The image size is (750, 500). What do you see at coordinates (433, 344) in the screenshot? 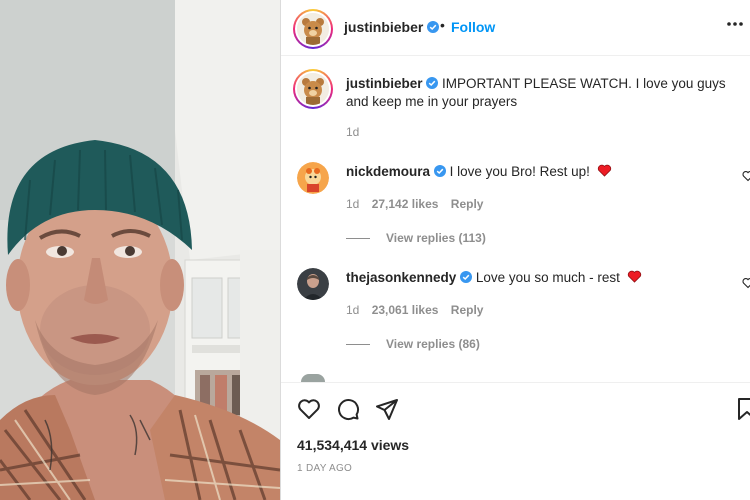
I see `view-replies-label: View replies (86)` at bounding box center [433, 344].